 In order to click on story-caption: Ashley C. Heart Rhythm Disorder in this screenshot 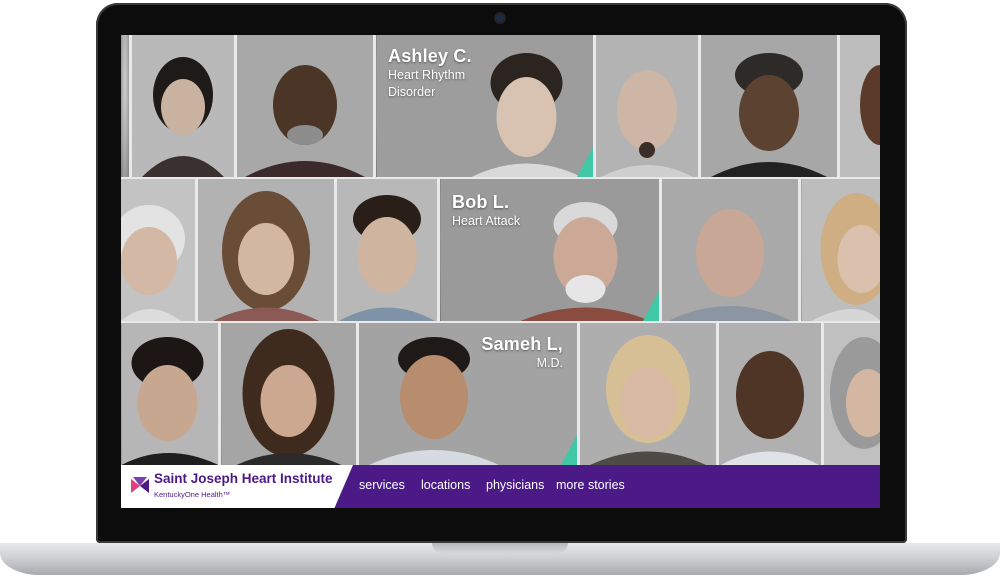, I will do `click(430, 73)`.